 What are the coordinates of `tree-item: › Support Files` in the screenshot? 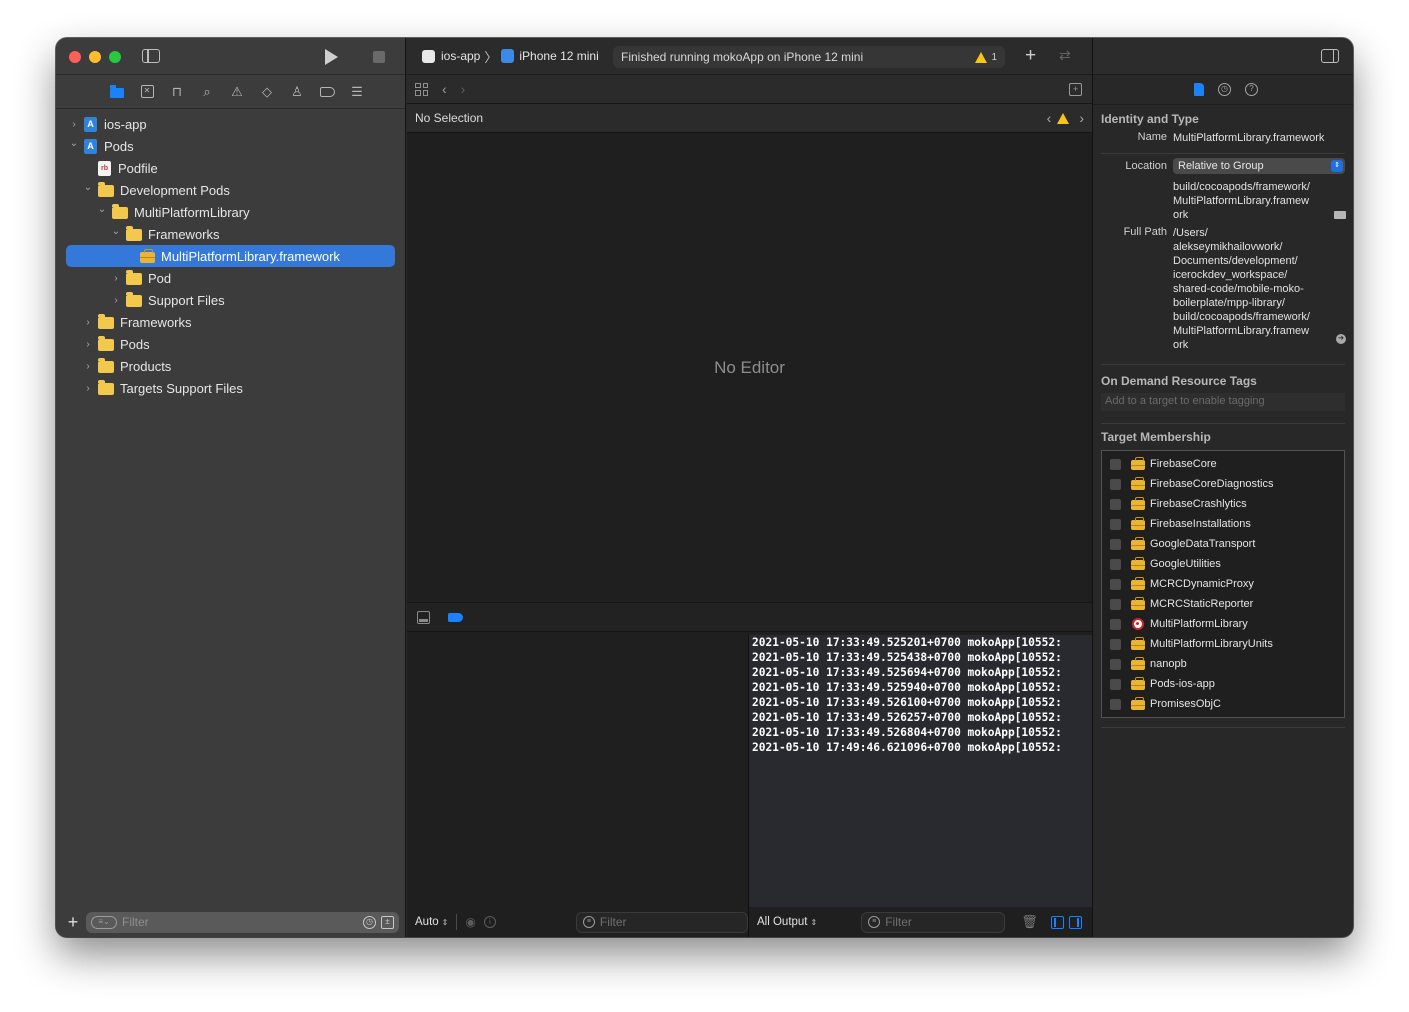 It's located at (230, 300).